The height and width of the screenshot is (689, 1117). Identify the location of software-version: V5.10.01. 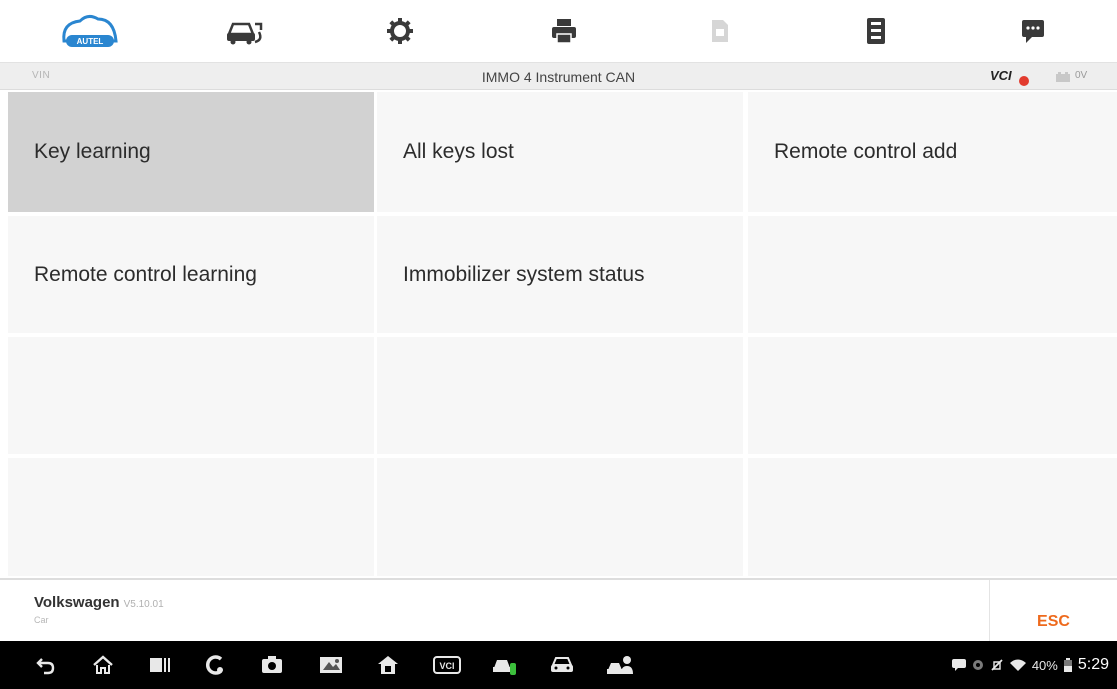
(143, 604).